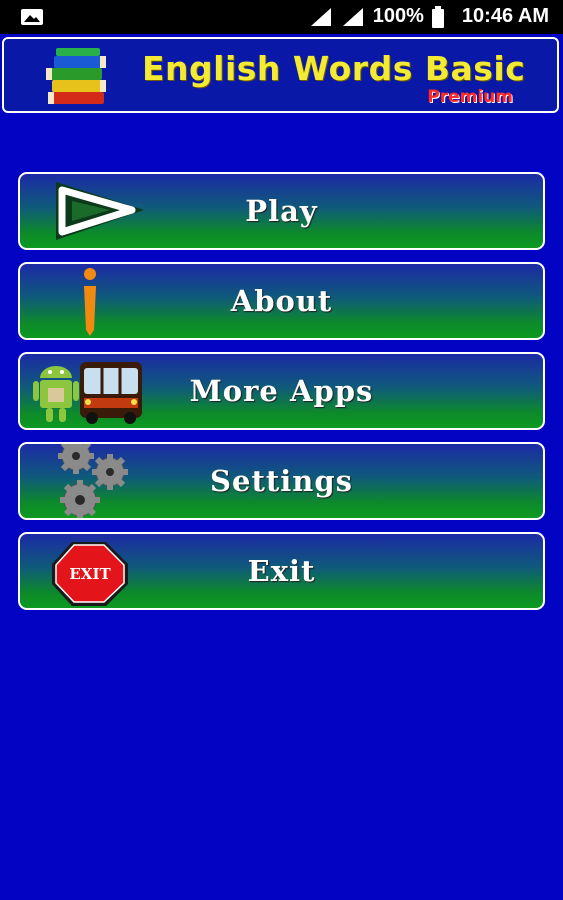 The height and width of the screenshot is (900, 563). I want to click on about-label: About, so click(281, 301).